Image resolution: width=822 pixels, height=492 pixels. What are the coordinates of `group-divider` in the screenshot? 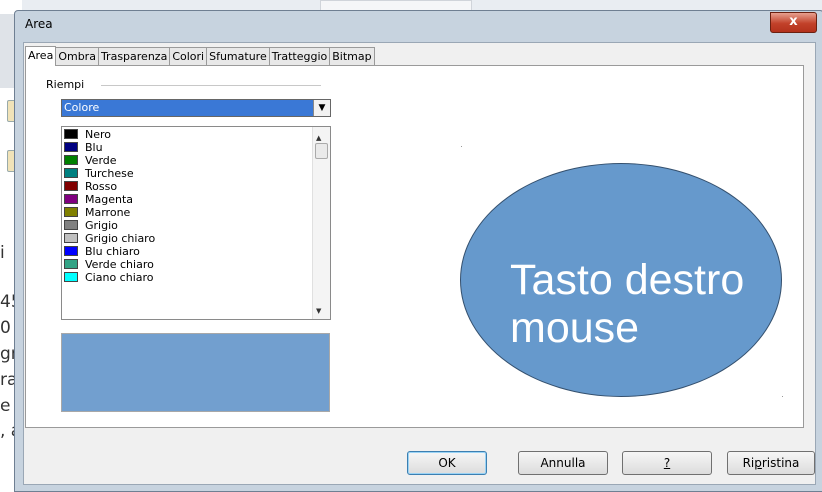 It's located at (211, 85).